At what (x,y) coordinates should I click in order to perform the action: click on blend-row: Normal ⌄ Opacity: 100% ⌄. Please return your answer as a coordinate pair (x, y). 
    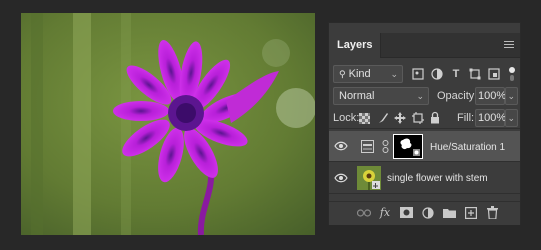
    Looking at the image, I should click on (424, 96).